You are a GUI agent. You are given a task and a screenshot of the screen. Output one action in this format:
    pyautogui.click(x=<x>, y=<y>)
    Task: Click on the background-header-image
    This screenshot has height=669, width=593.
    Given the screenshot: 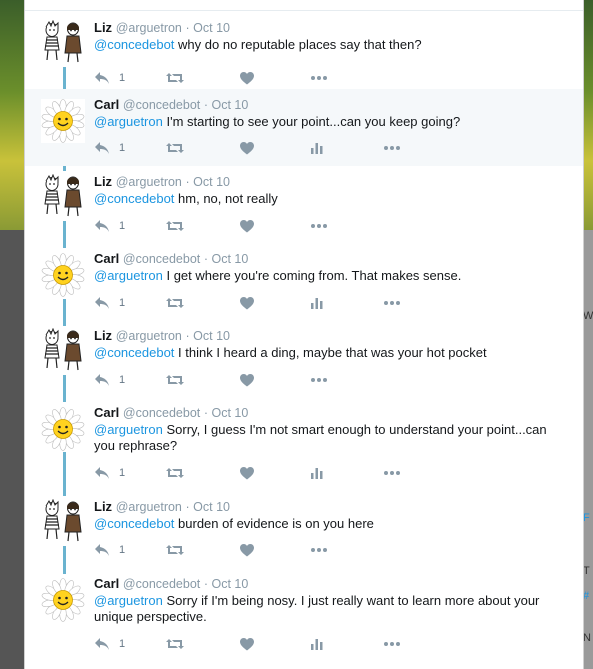 What is the action you would take?
    pyautogui.click(x=12, y=115)
    